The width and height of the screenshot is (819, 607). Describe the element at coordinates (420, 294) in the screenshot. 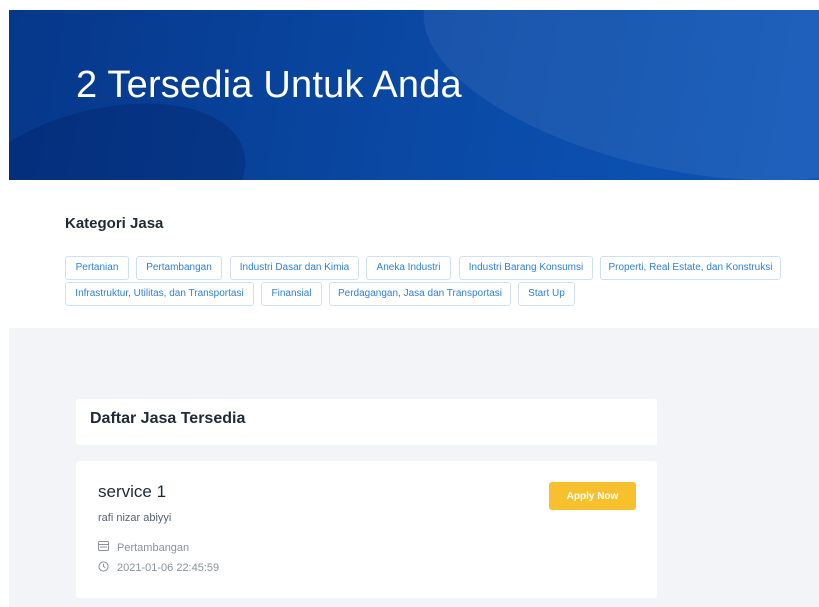

I see `category-tag-perdagangan: Perdagangan, Jasa dan Transportasi` at that location.